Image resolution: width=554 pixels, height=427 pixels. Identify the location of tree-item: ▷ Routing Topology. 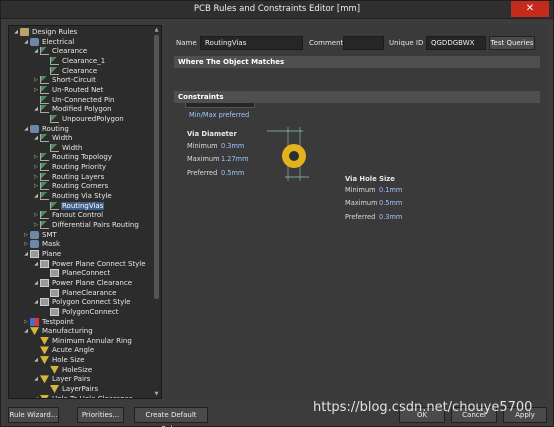
(72, 158).